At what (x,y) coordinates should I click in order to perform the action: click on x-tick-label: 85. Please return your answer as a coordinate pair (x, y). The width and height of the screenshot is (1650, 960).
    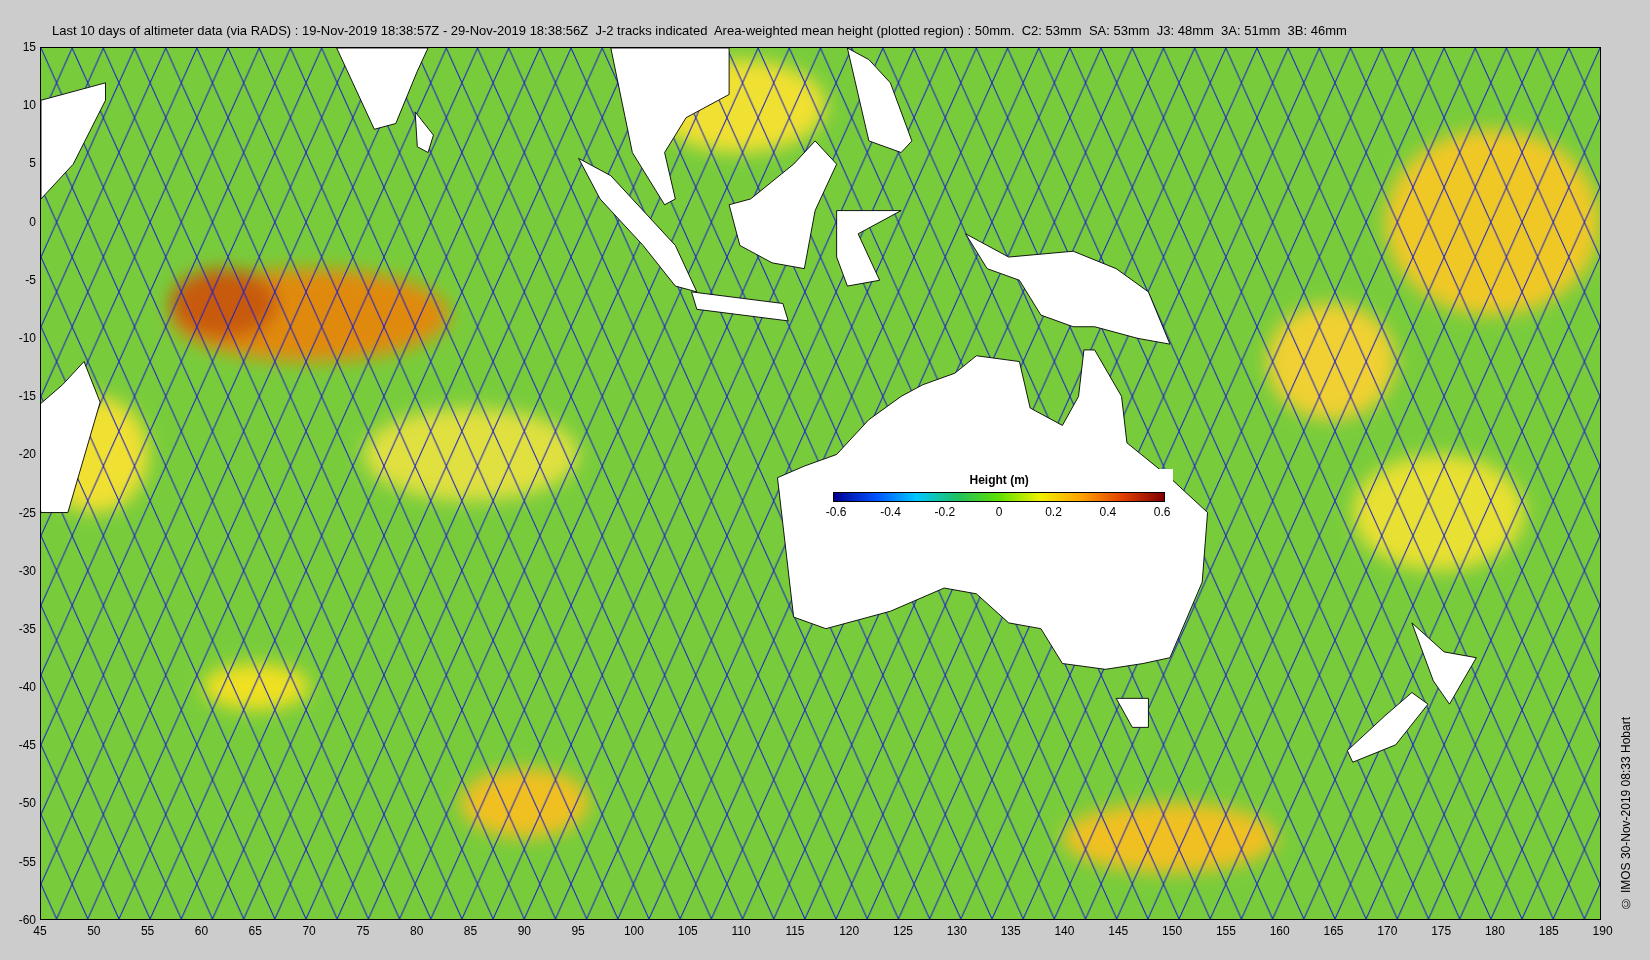
    Looking at the image, I should click on (470, 931).